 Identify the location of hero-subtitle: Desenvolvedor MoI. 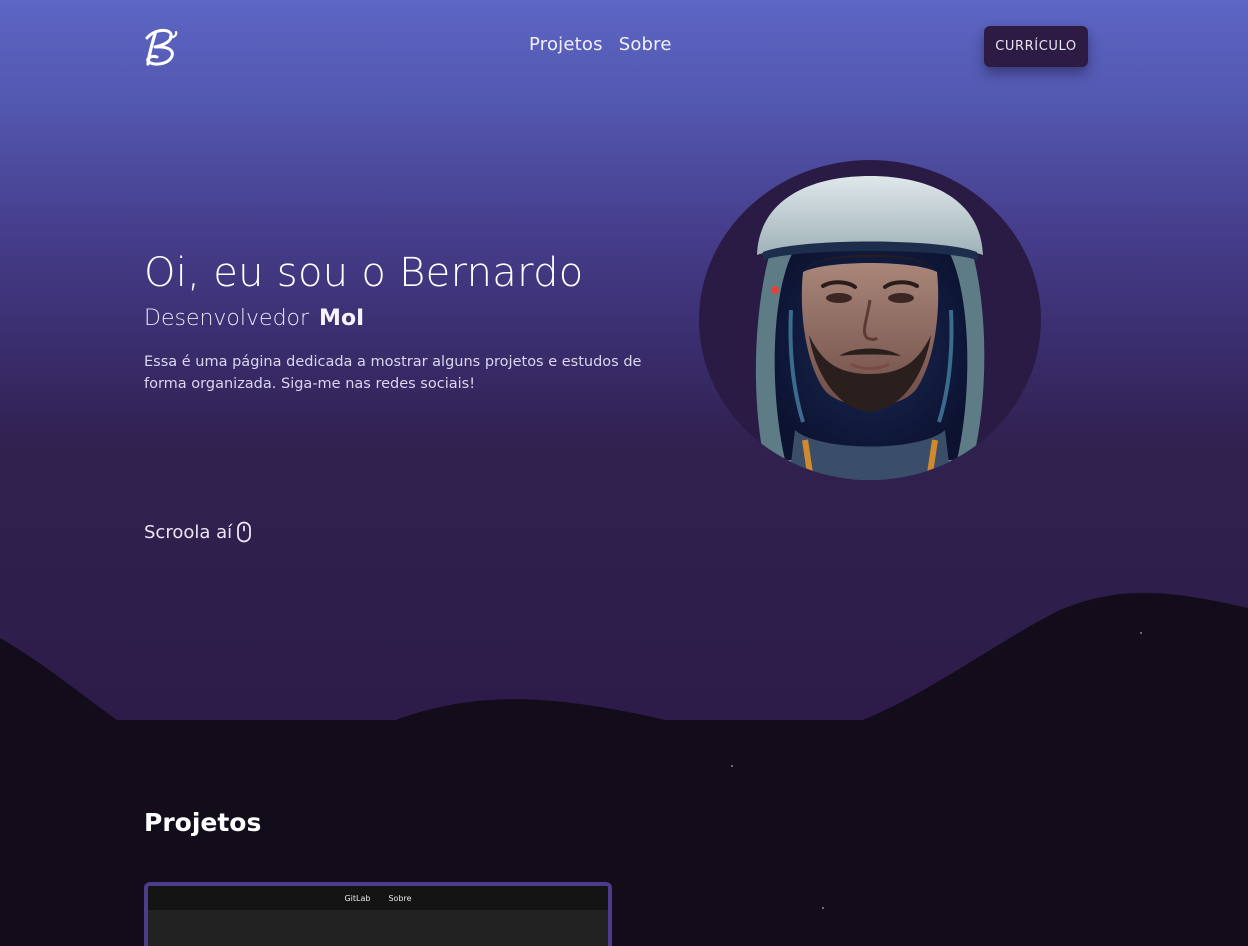
(254, 319).